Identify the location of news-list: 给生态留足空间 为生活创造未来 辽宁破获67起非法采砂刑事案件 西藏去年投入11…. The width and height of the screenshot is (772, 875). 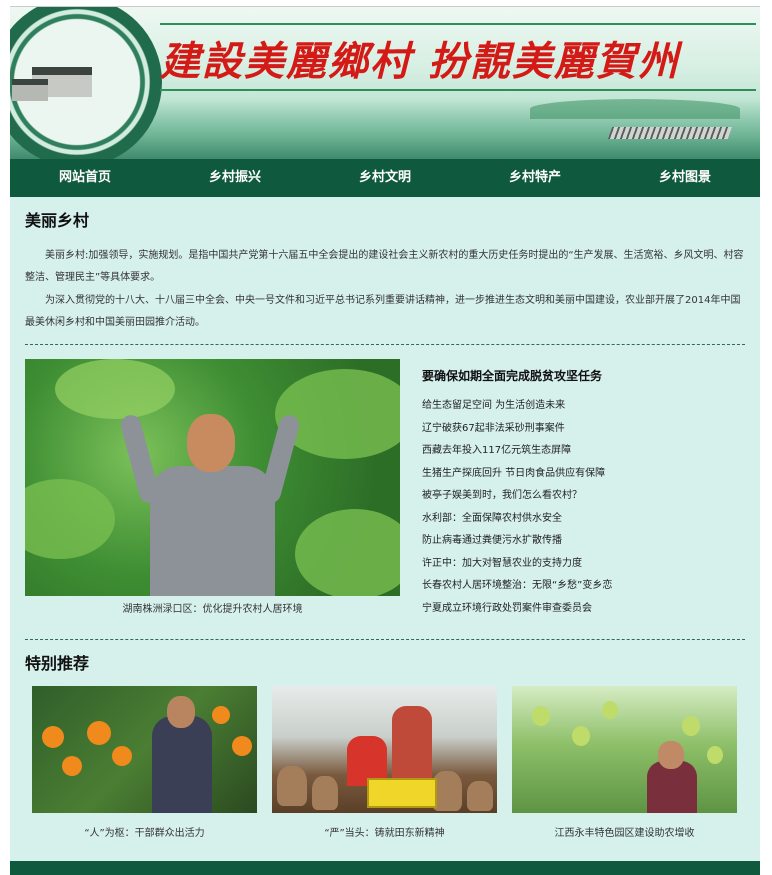
(517, 507).